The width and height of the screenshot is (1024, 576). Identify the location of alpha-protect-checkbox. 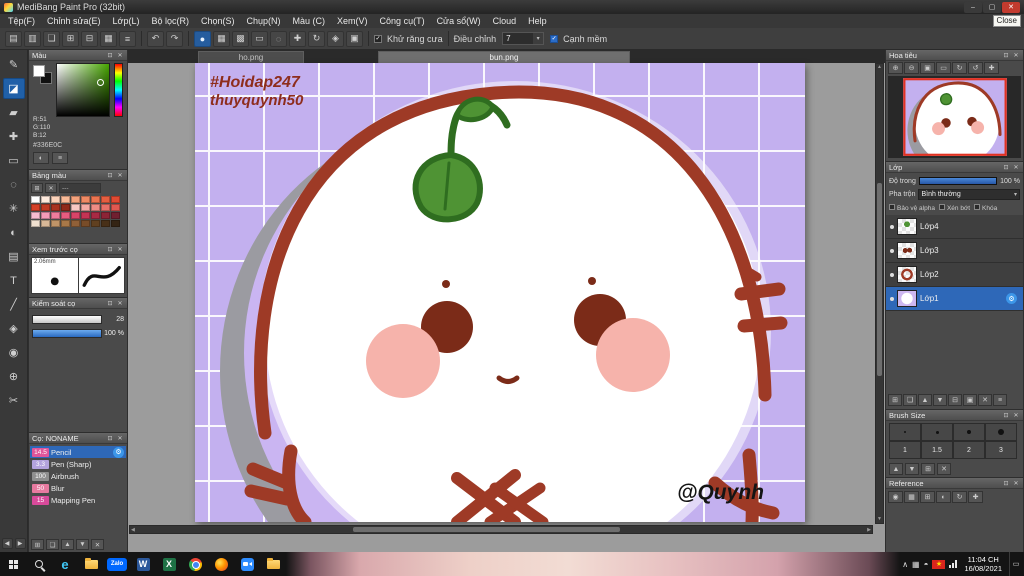
(892, 206).